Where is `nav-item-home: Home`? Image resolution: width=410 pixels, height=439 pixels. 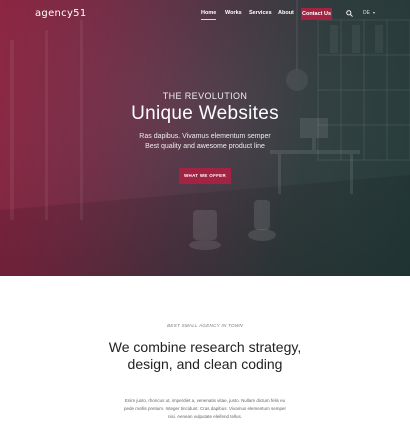 nav-item-home: Home is located at coordinates (209, 15).